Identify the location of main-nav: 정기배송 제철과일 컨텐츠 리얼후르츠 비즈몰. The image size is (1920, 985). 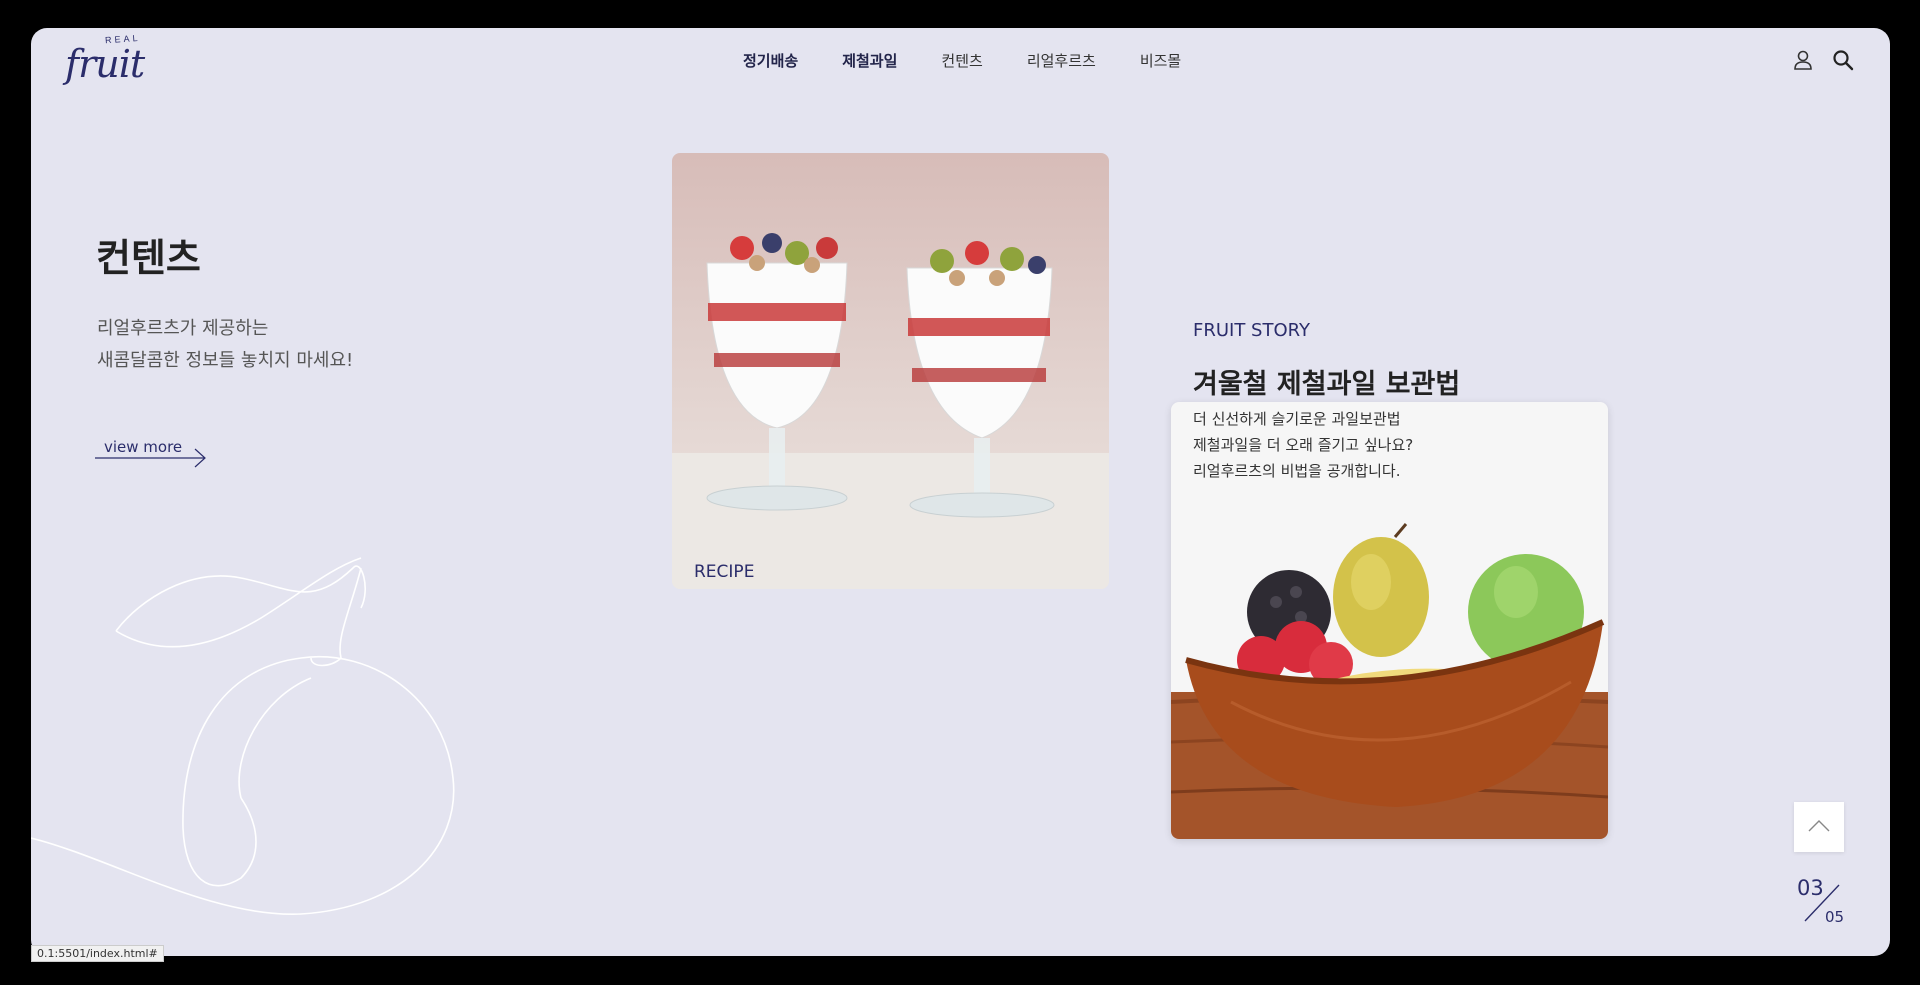
(984, 60).